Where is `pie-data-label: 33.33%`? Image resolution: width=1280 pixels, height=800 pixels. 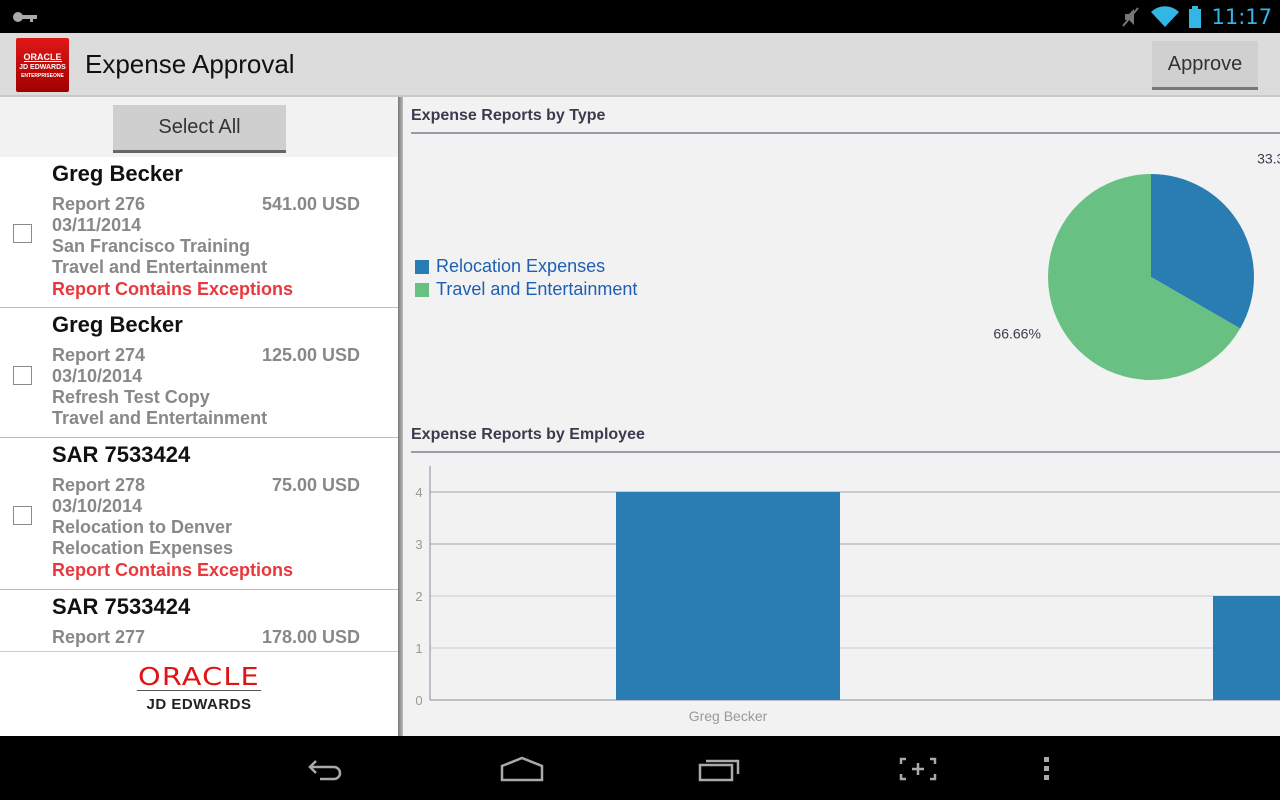 pie-data-label: 33.33% is located at coordinates (1268, 159).